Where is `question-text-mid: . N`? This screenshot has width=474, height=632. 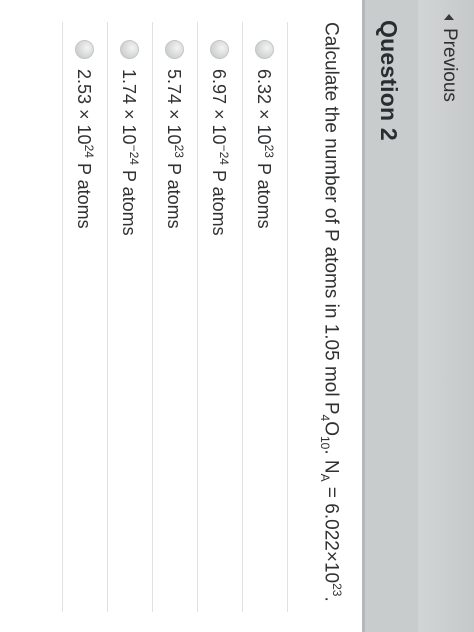 question-text-mid: . N is located at coordinates (331, 461).